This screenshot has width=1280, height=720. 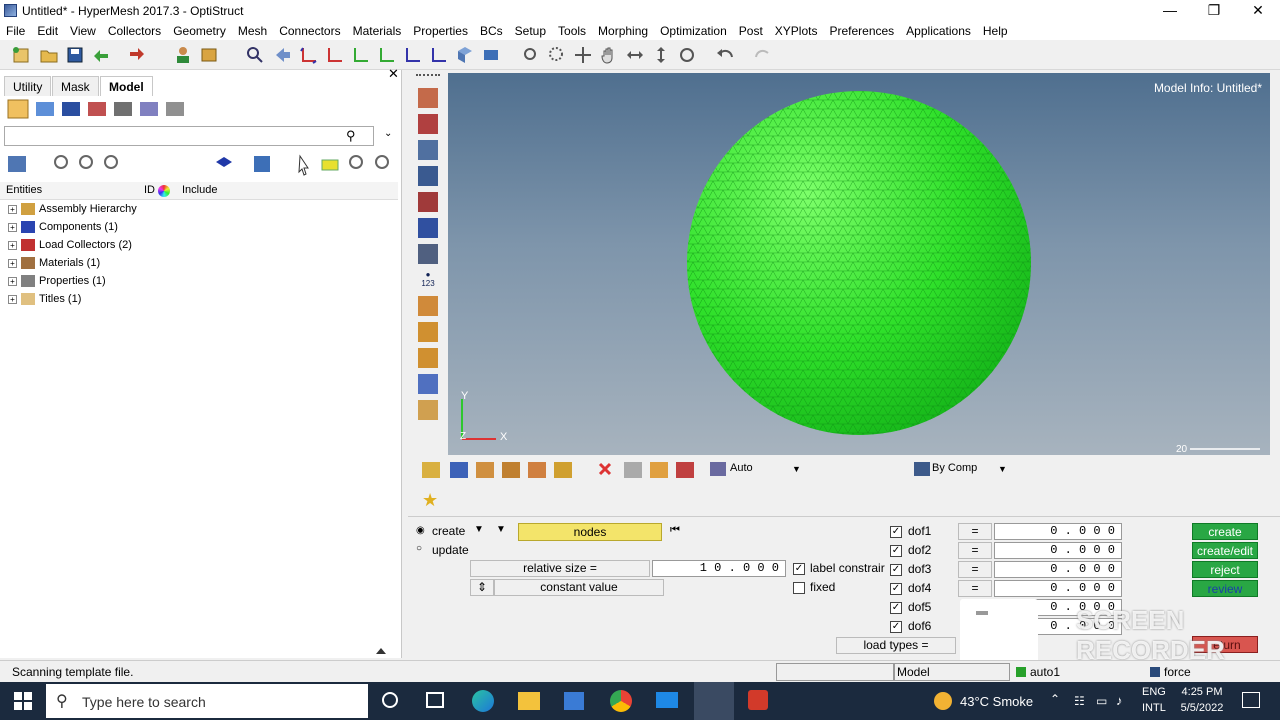 I want to click on entity-search-input, so click(x=189, y=136).